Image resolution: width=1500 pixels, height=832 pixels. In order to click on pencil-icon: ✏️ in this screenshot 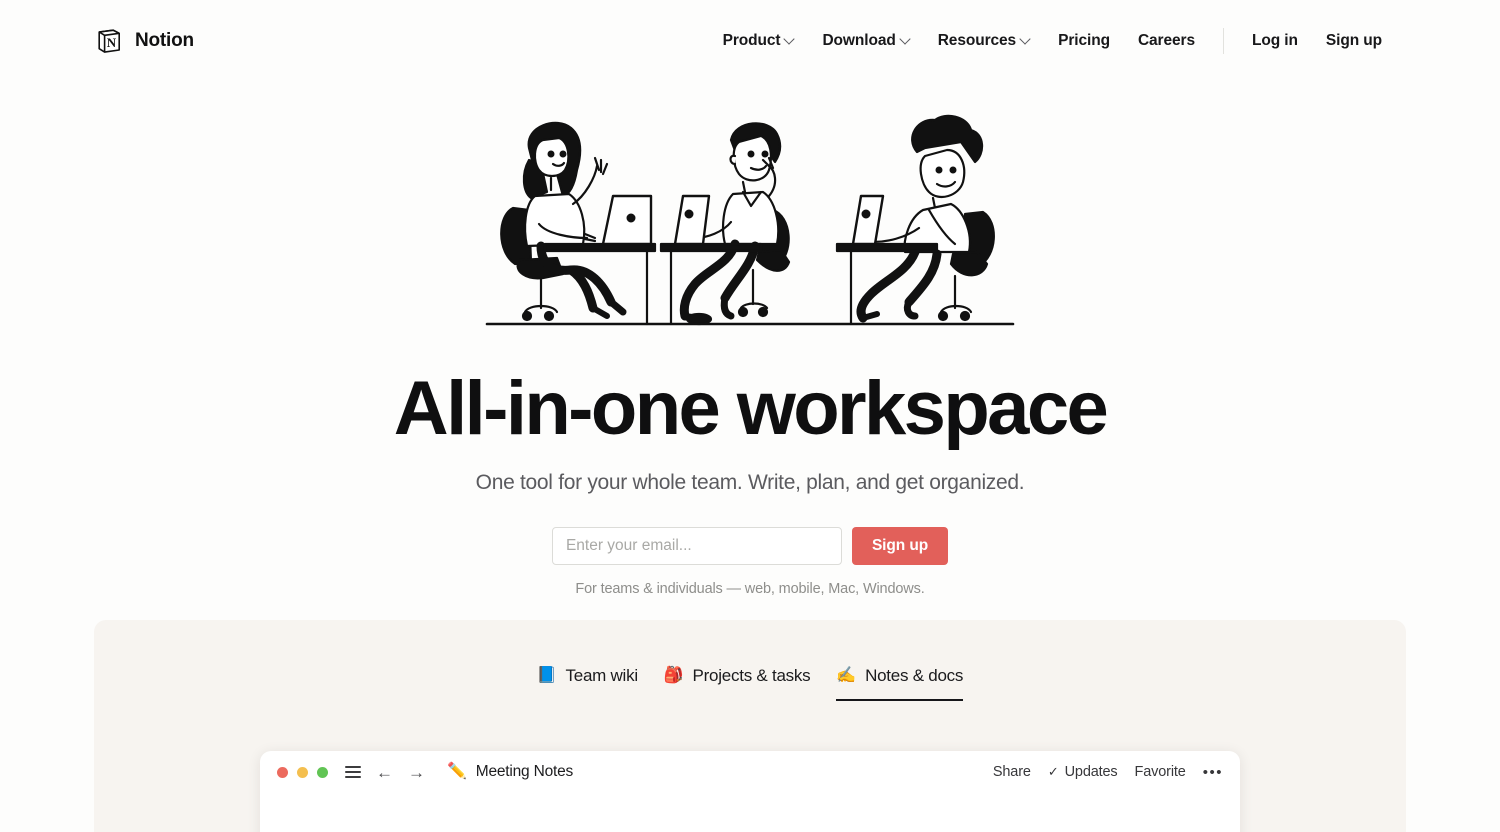, I will do `click(457, 771)`.